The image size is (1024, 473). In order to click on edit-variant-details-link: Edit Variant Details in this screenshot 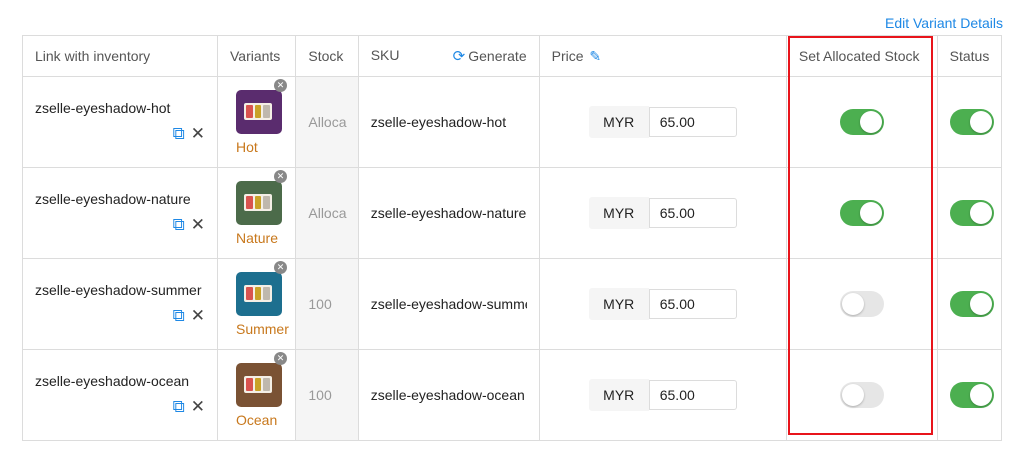, I will do `click(944, 23)`.